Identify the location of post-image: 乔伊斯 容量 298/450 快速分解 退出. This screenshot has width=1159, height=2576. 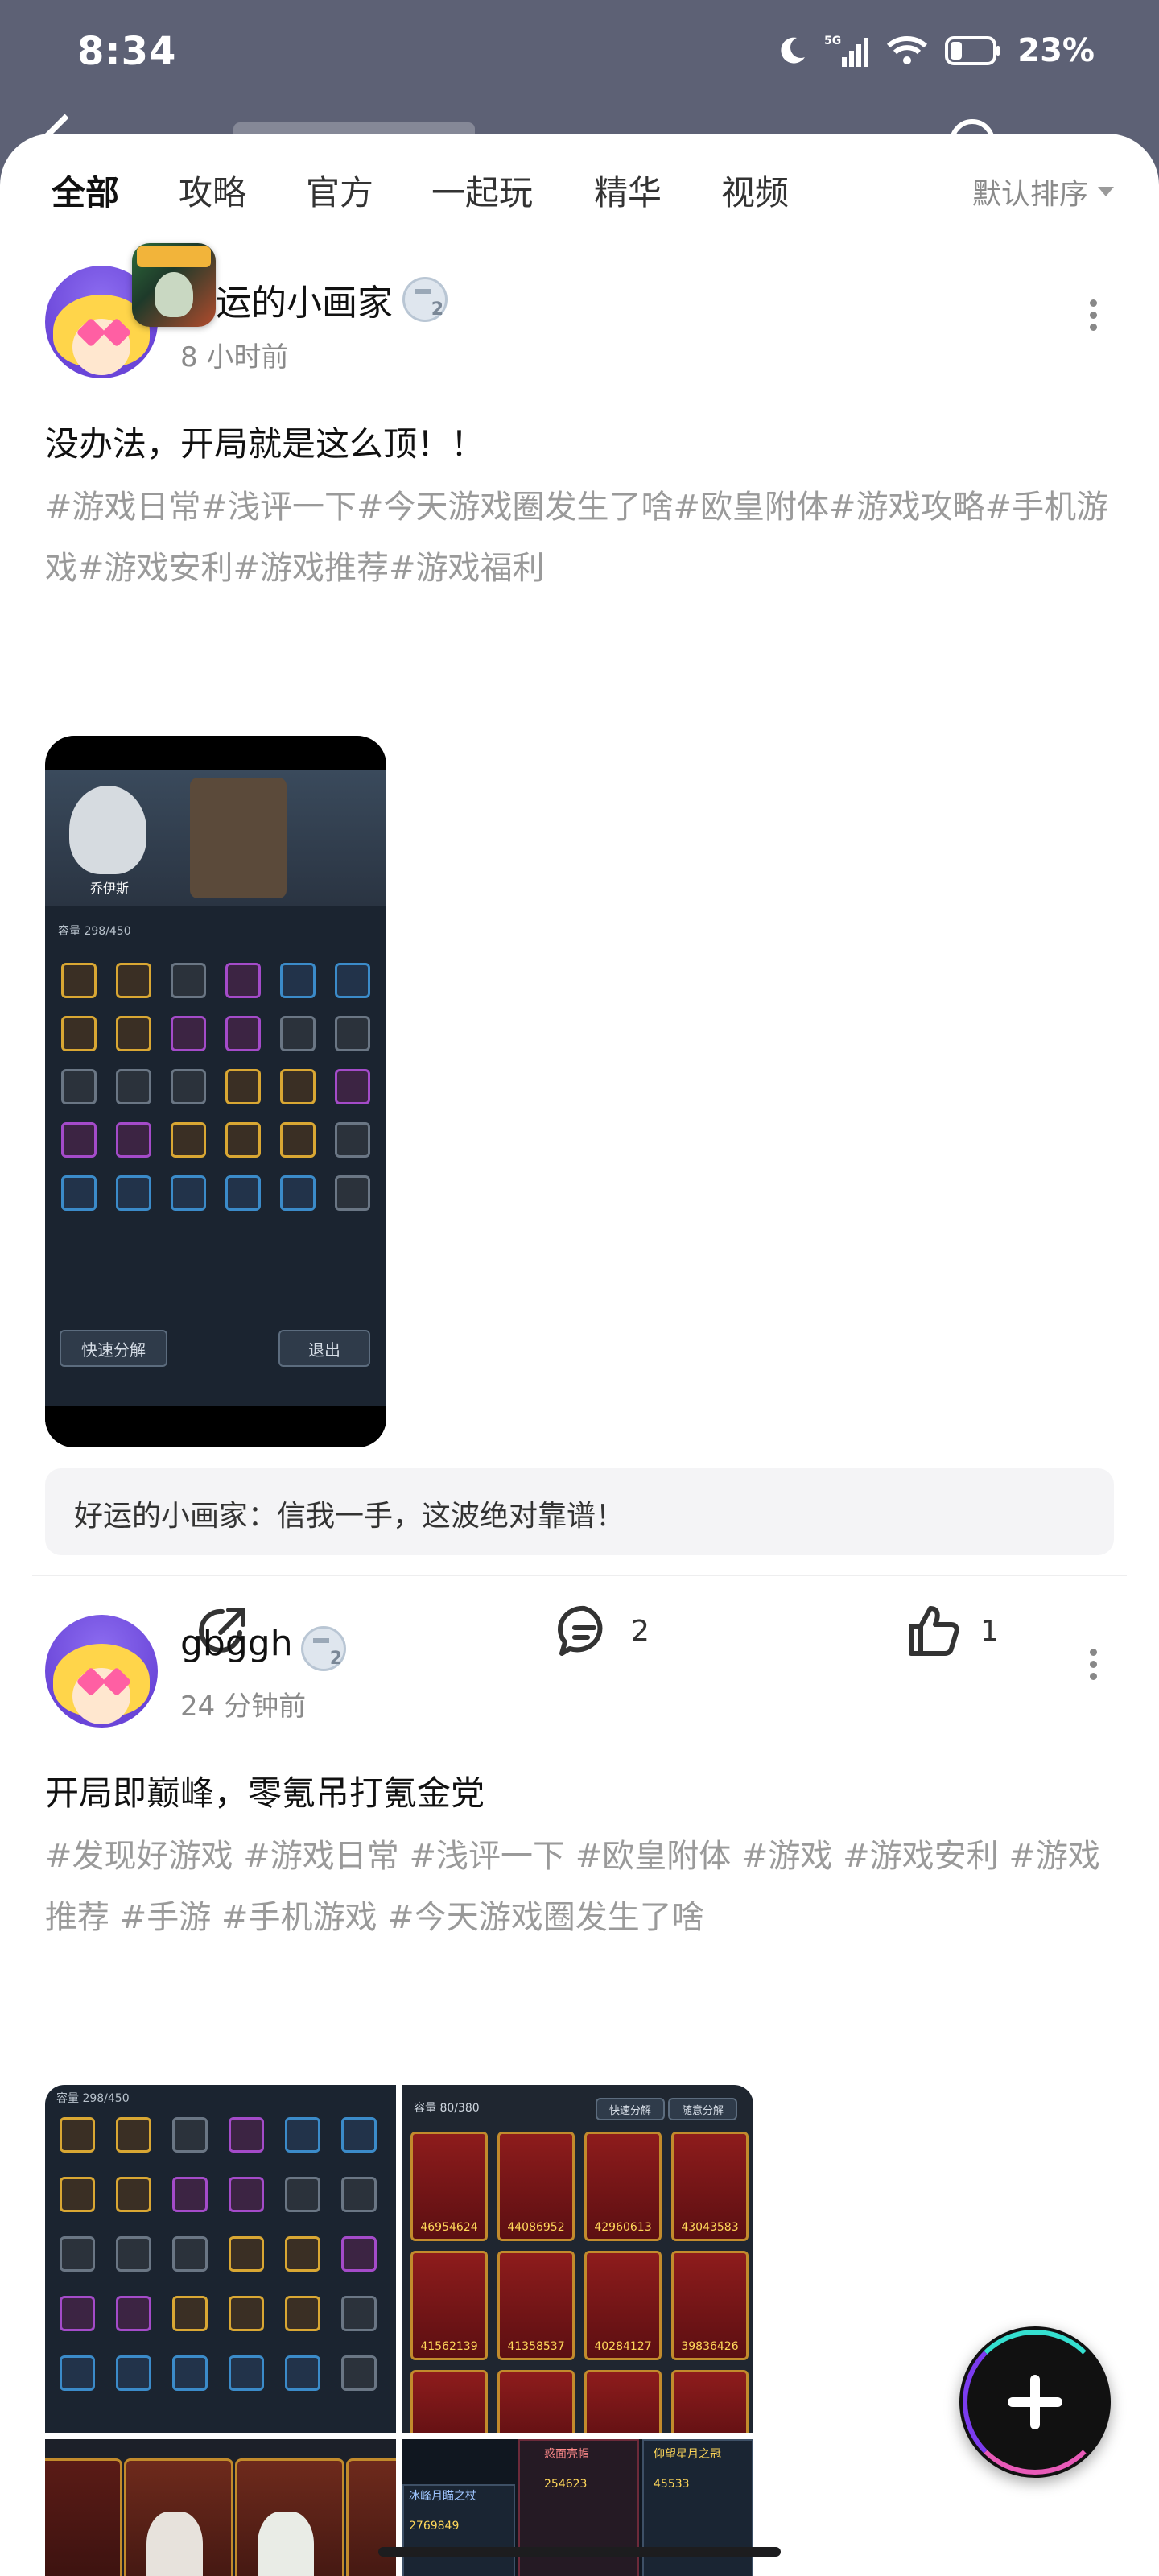
(215, 1091).